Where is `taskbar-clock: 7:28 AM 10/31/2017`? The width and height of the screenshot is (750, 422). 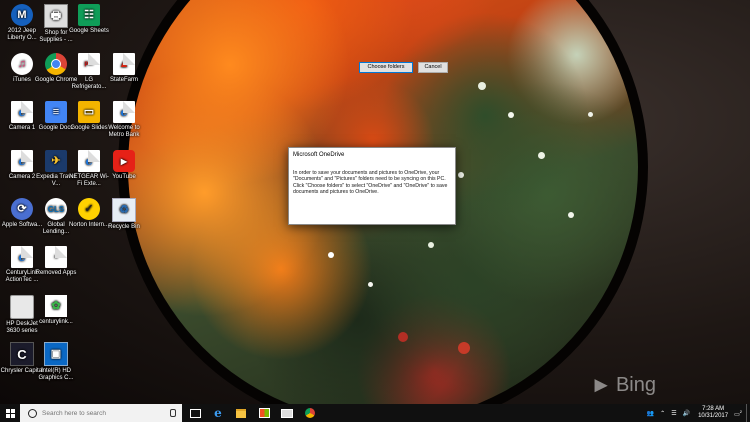
taskbar-clock: 7:28 AM 10/31/2017 is located at coordinates (713, 413).